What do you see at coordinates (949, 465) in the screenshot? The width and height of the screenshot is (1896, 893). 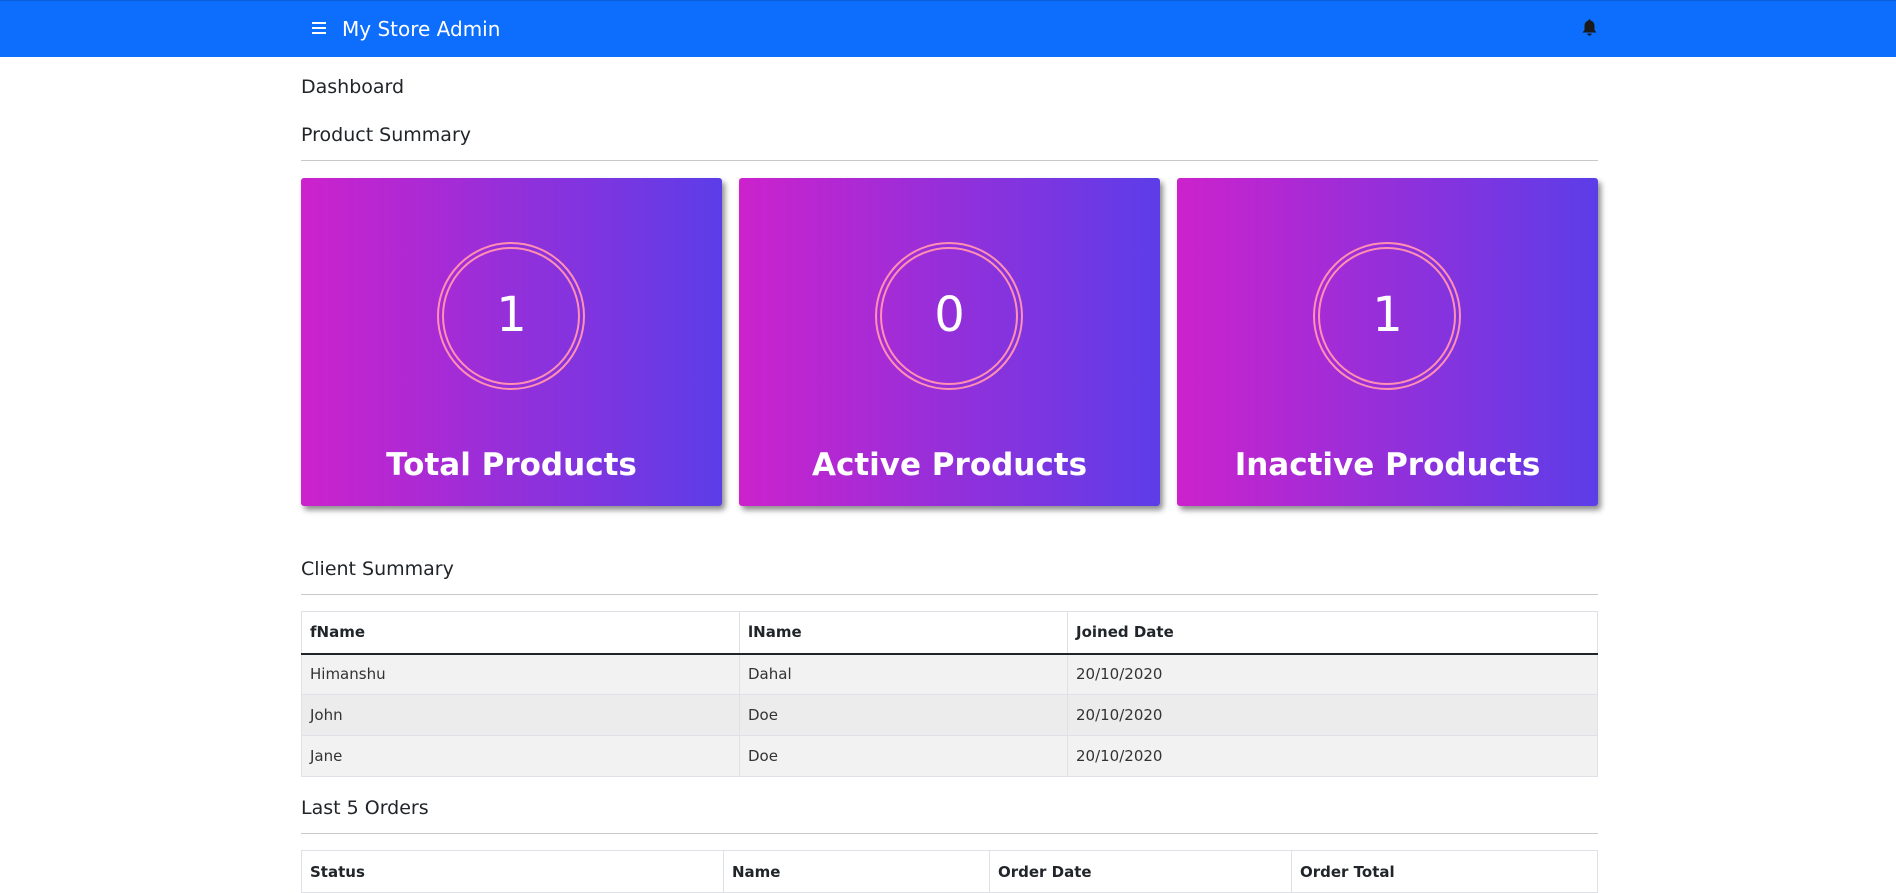 I see `active-products-label: Active Products` at bounding box center [949, 465].